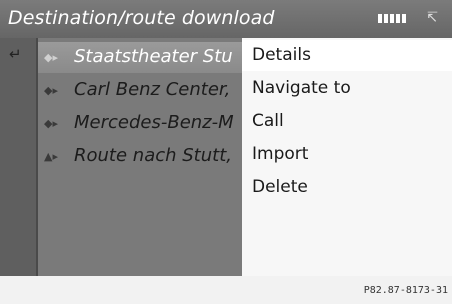 This screenshot has height=304, width=452. What do you see at coordinates (154, 122) in the screenshot?
I see `list-item-label: Mercedes-Benz-M` at bounding box center [154, 122].